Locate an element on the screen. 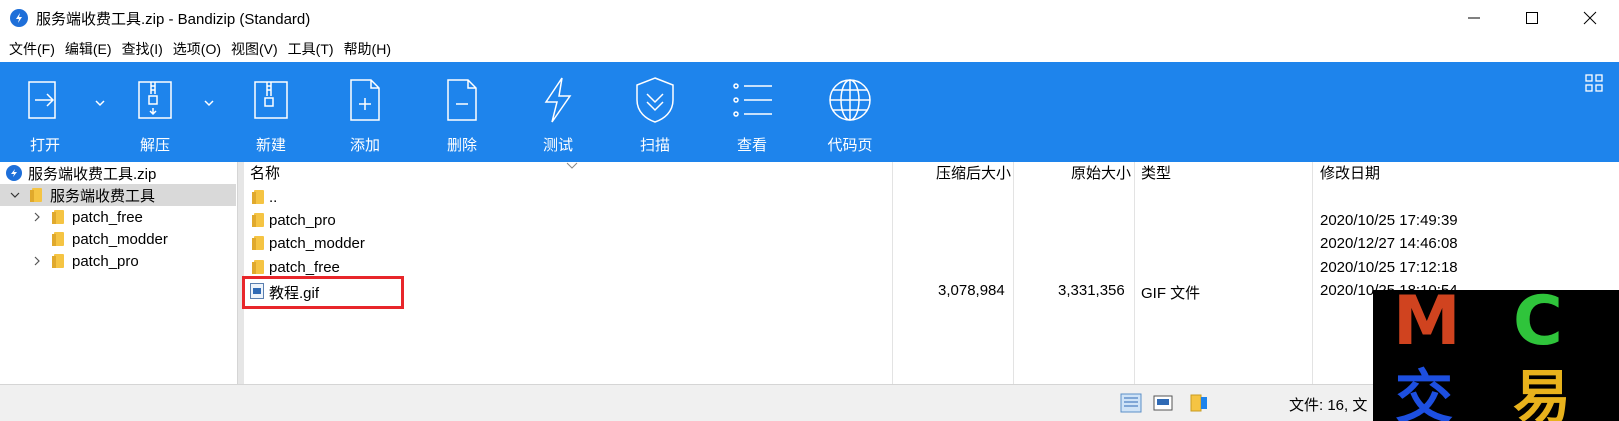  view-button: 查看 is located at coordinates (752, 112).